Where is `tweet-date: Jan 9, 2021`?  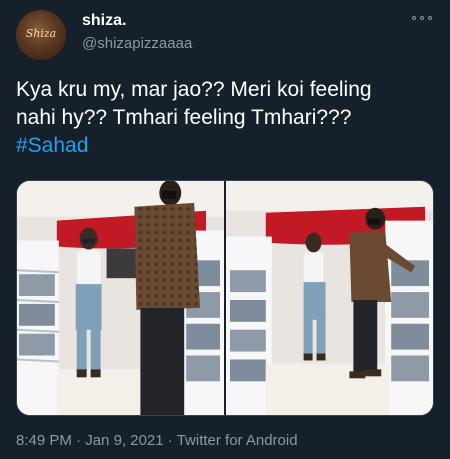 tweet-date: Jan 9, 2021 is located at coordinates (124, 440).